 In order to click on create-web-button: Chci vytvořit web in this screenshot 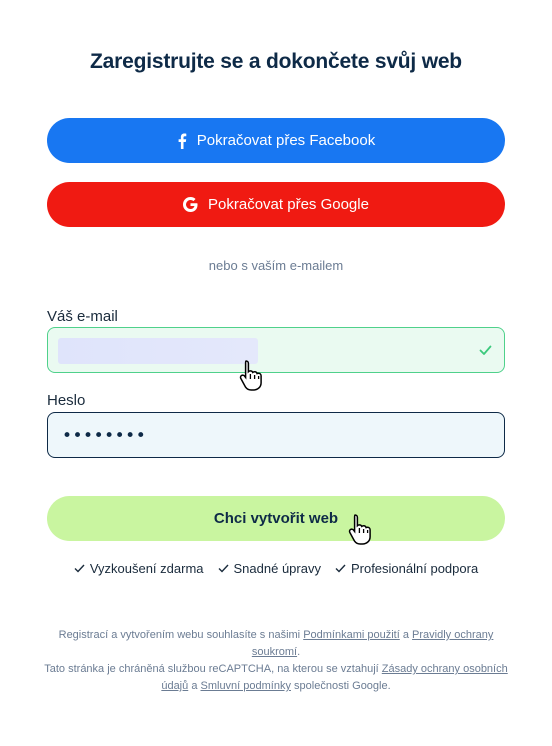, I will do `click(276, 518)`.